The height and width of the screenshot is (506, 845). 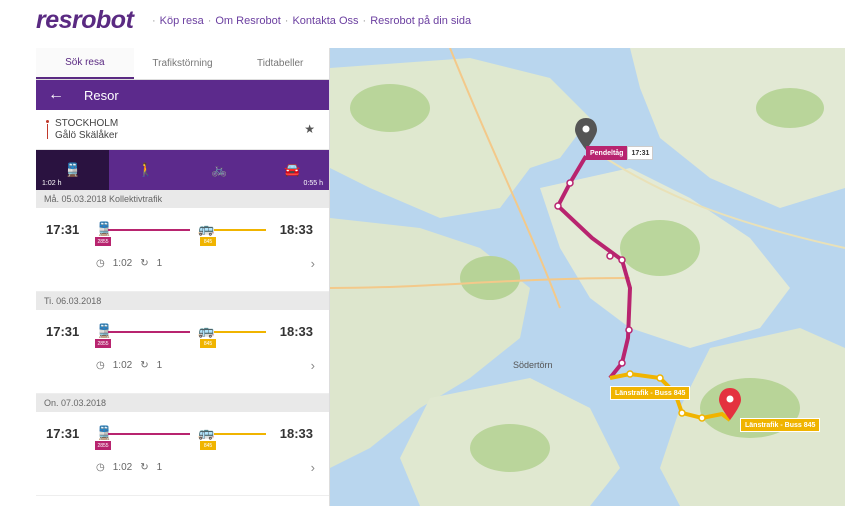 What do you see at coordinates (52, 183) in the screenshot?
I see `mode-train-time: 1:02 h` at bounding box center [52, 183].